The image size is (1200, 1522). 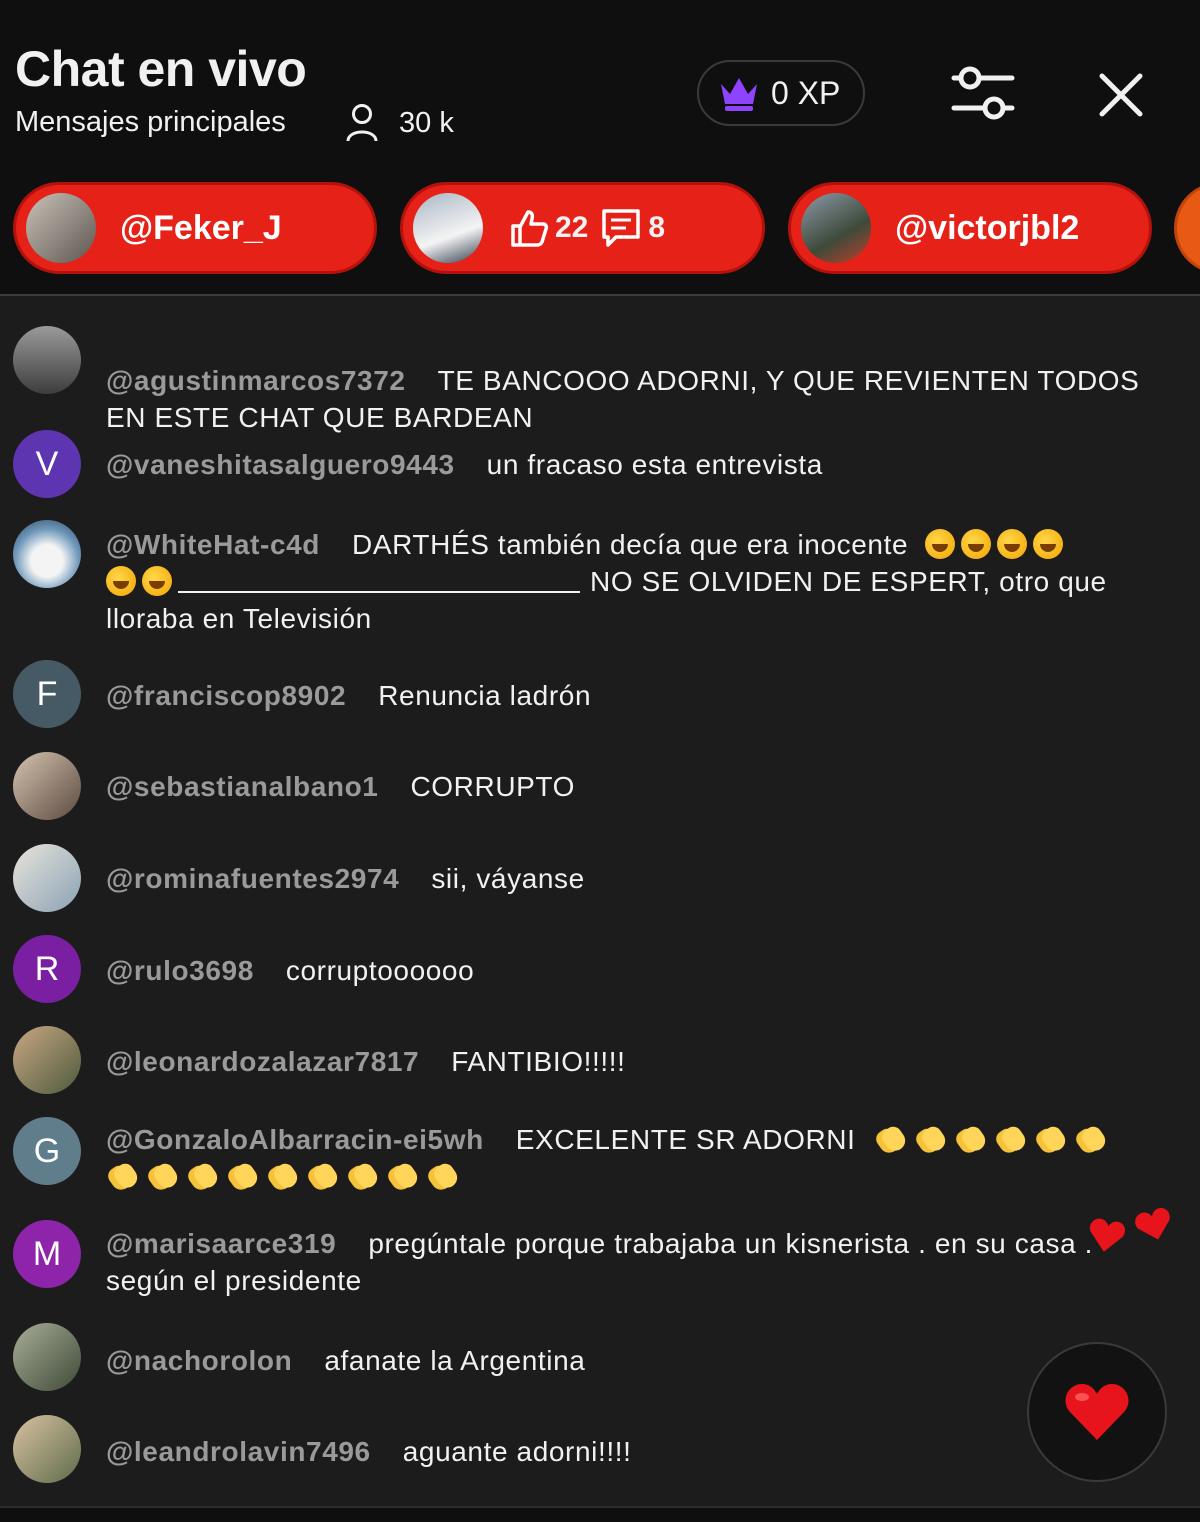 I want to click on pinned-user-chip: @victorjbl2, so click(x=970, y=228).